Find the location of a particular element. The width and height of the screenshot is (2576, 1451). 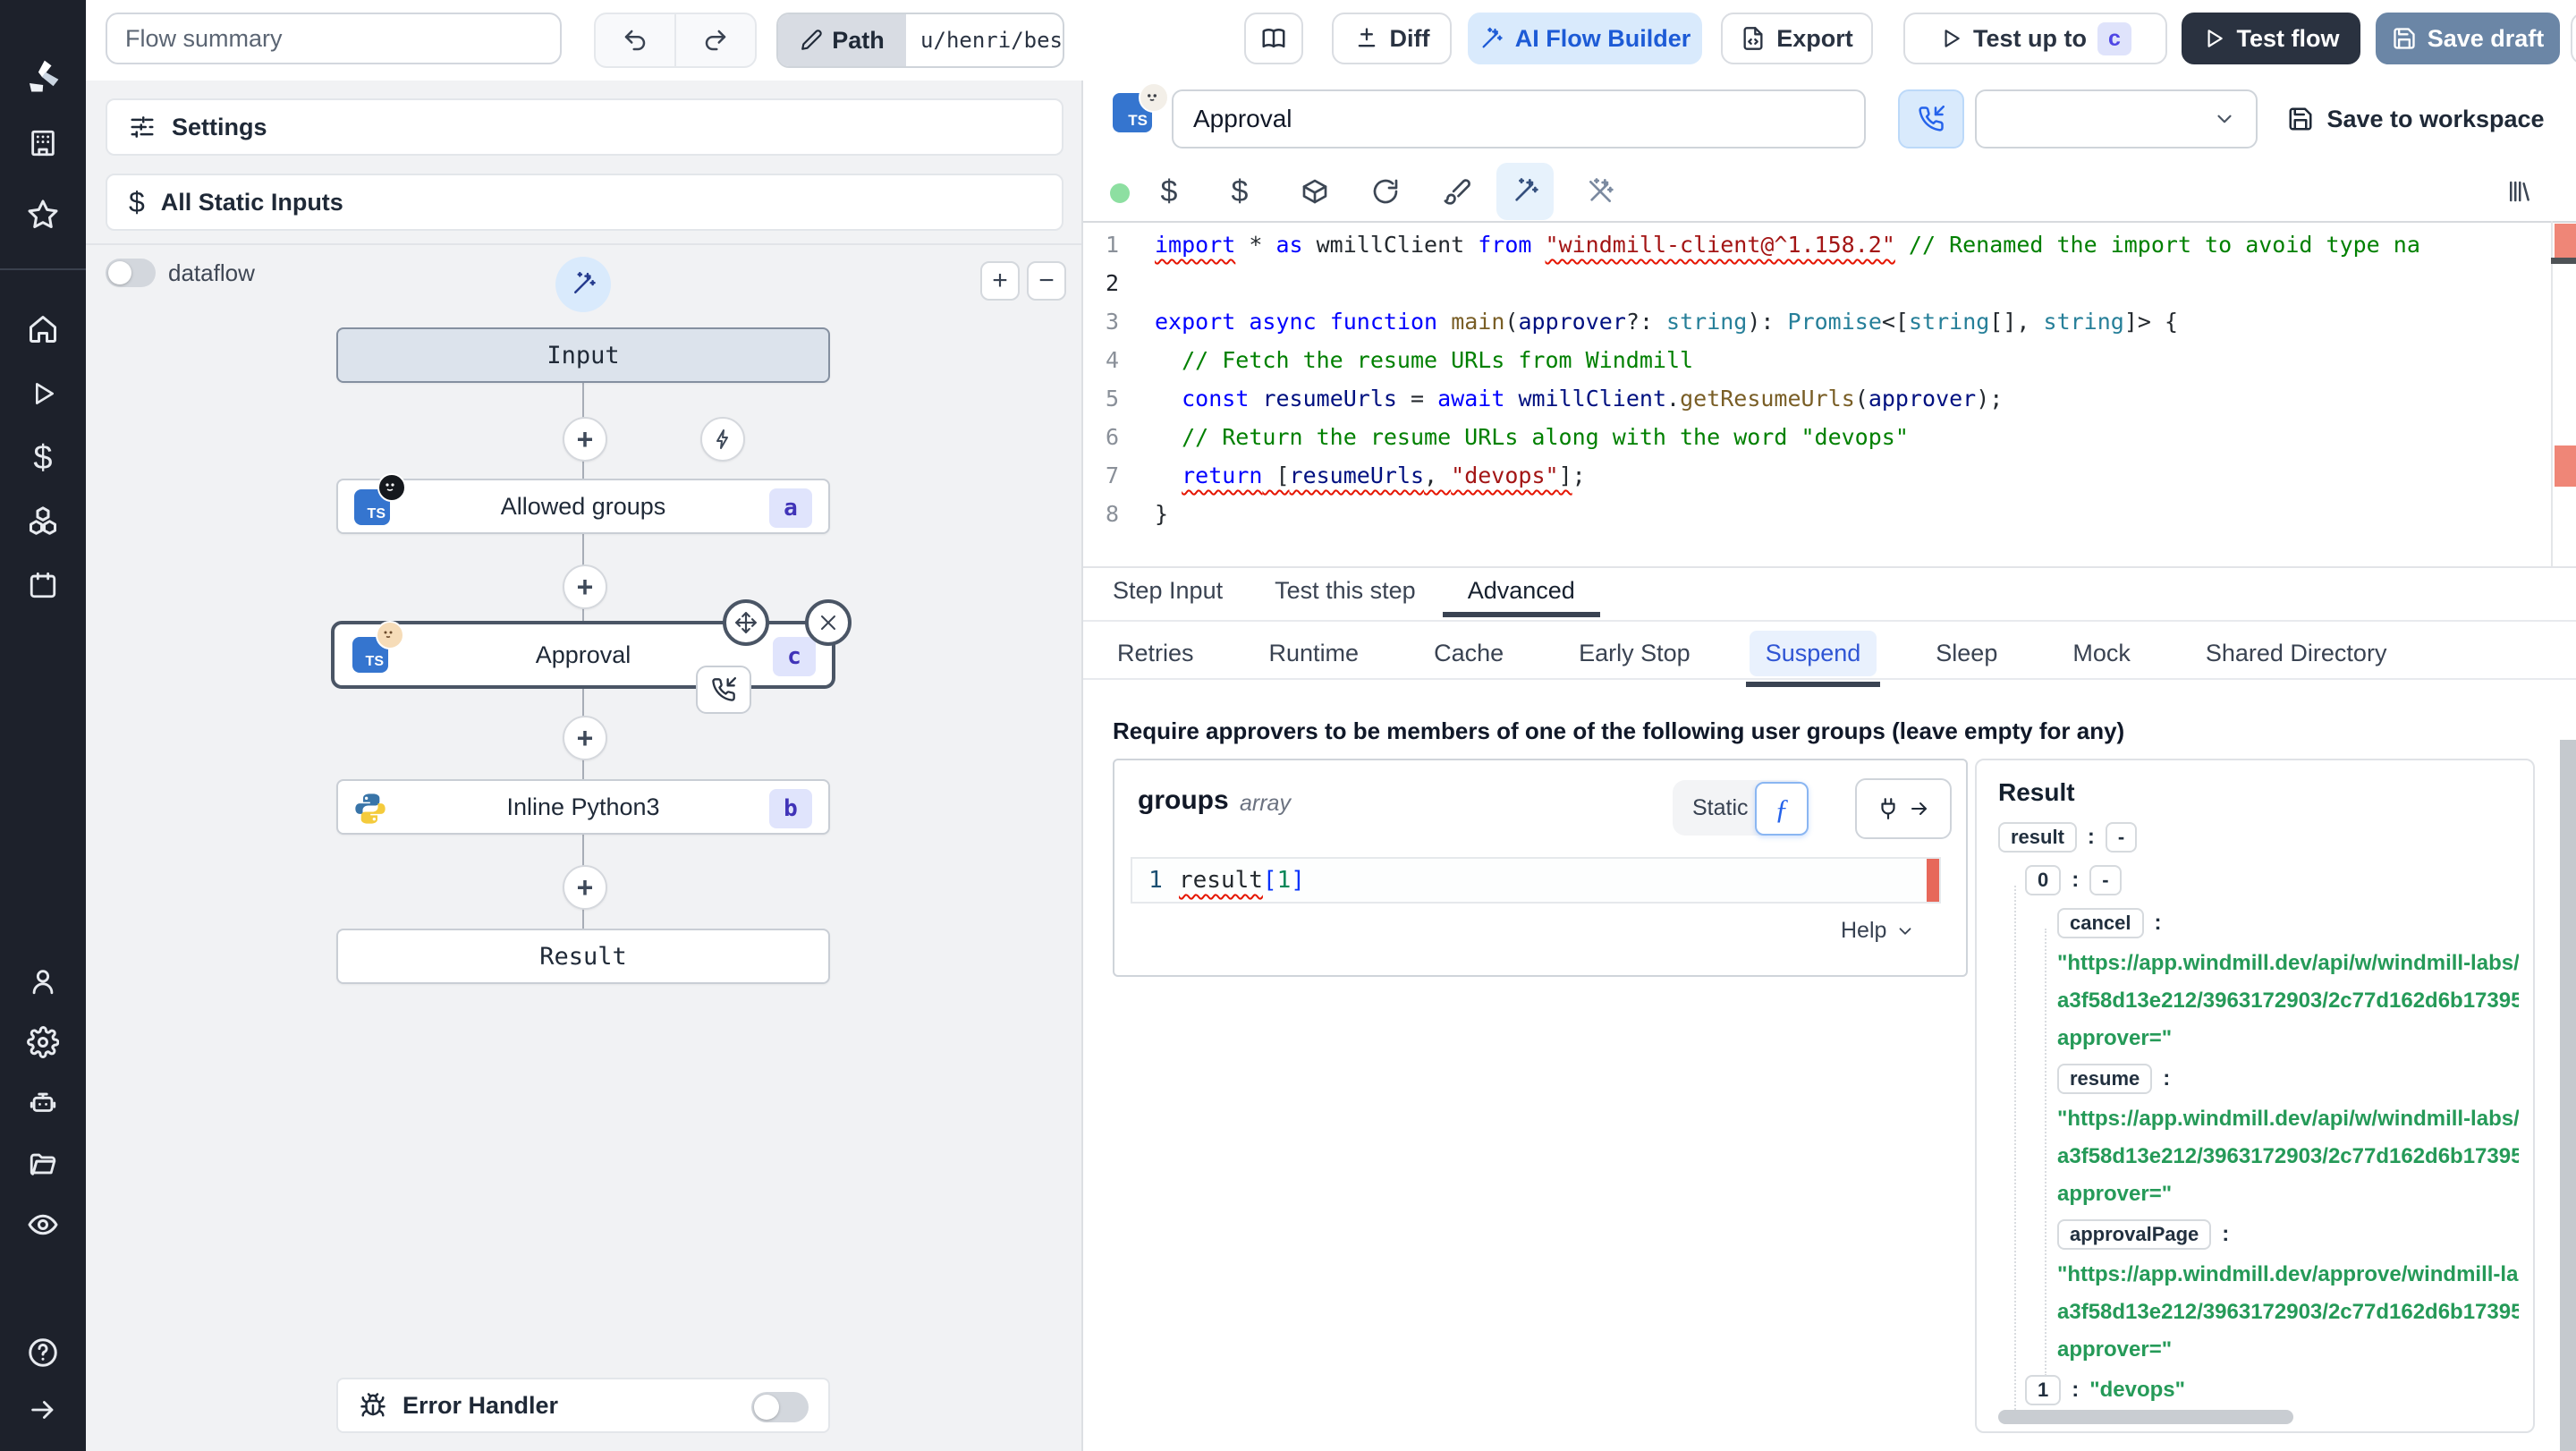

move-node-handle is located at coordinates (746, 622).